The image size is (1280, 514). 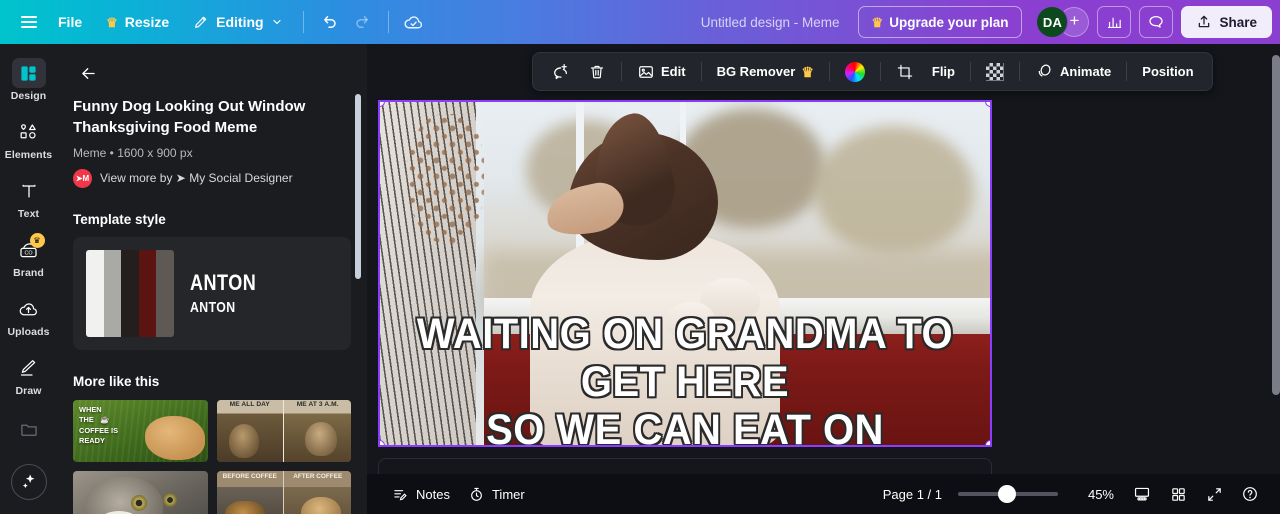 What do you see at coordinates (140, 492) in the screenshot?
I see `list-item` at bounding box center [140, 492].